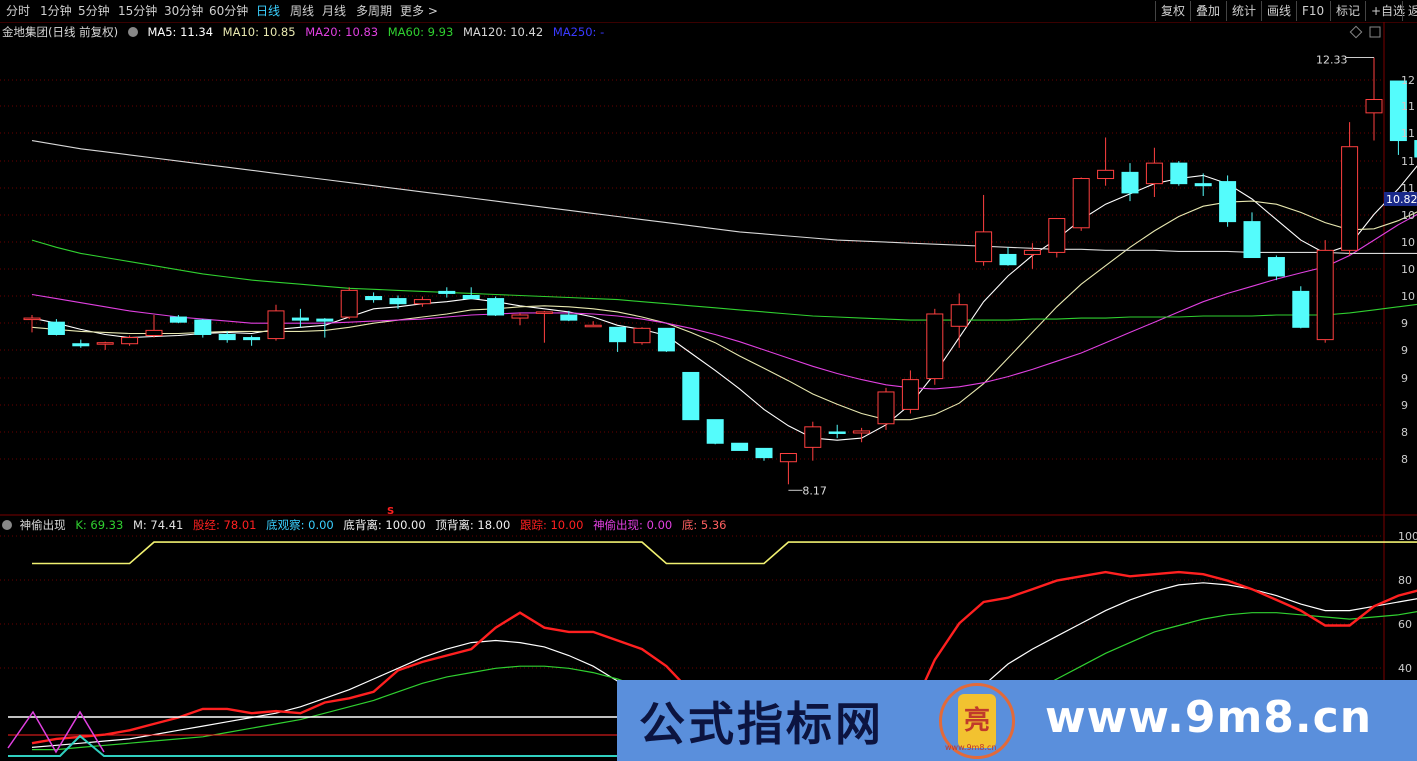 Image resolution: width=1417 pixels, height=761 pixels. I want to click on diamond-icon, so click(1356, 32).